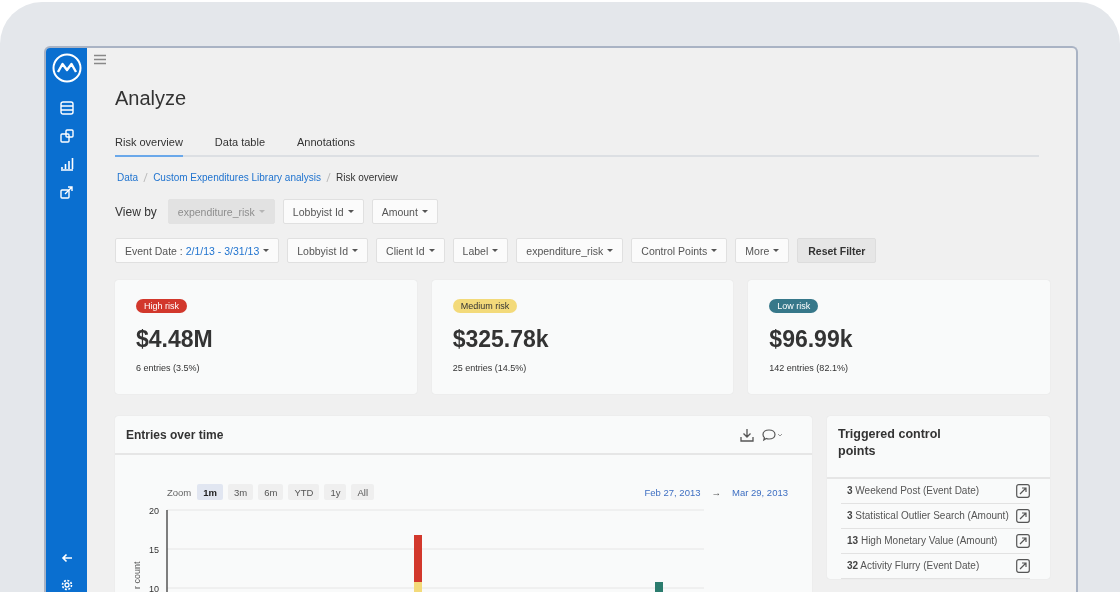 This screenshot has width=1120, height=592. I want to click on settings-icon, so click(66, 585).